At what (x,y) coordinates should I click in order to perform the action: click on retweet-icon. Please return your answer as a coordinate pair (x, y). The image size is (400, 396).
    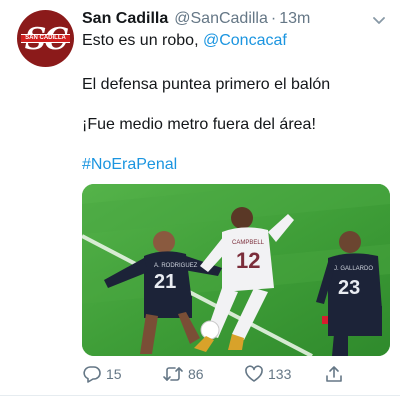
    Looking at the image, I should click on (173, 374).